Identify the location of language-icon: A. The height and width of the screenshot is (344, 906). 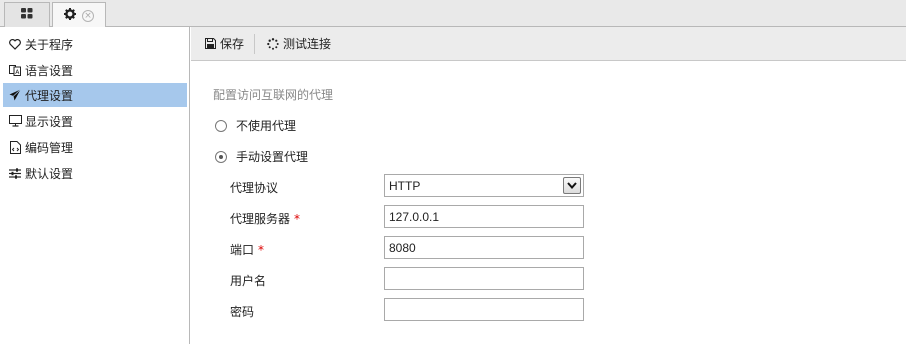
(15, 70).